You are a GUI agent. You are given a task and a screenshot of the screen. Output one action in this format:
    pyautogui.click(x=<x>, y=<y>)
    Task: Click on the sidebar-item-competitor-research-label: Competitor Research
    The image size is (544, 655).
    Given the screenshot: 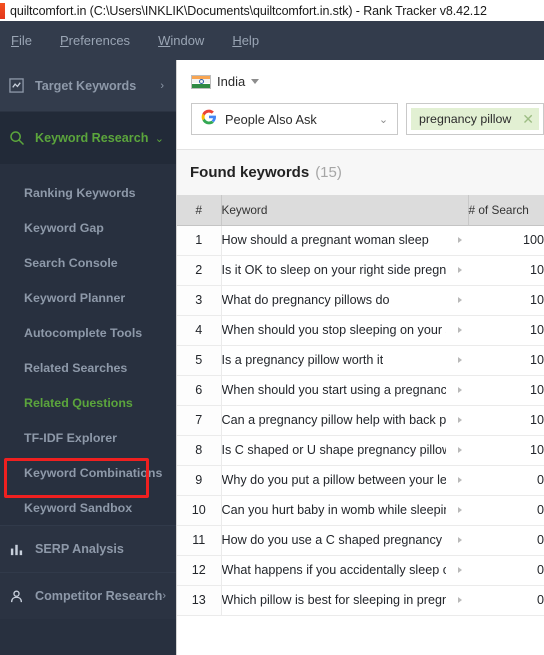 What is the action you would take?
    pyautogui.click(x=99, y=596)
    